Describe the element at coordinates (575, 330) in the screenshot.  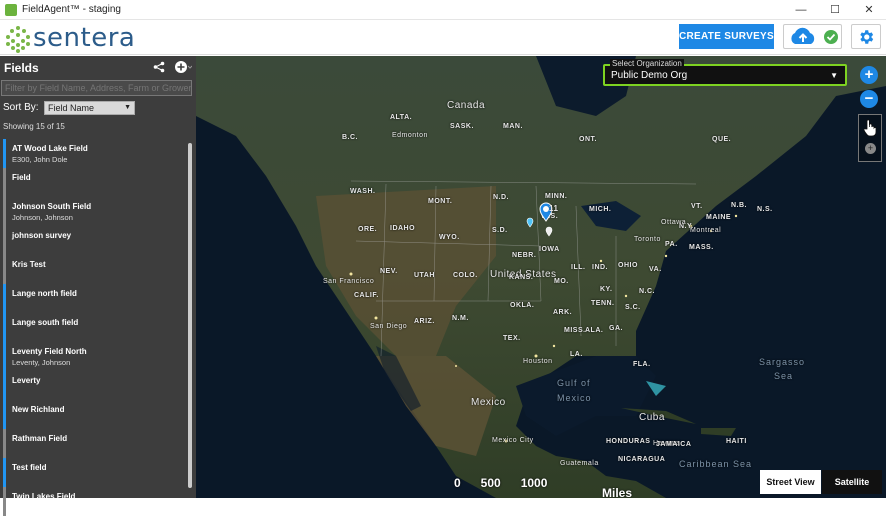
I see `map-label-miss: MISS.` at that location.